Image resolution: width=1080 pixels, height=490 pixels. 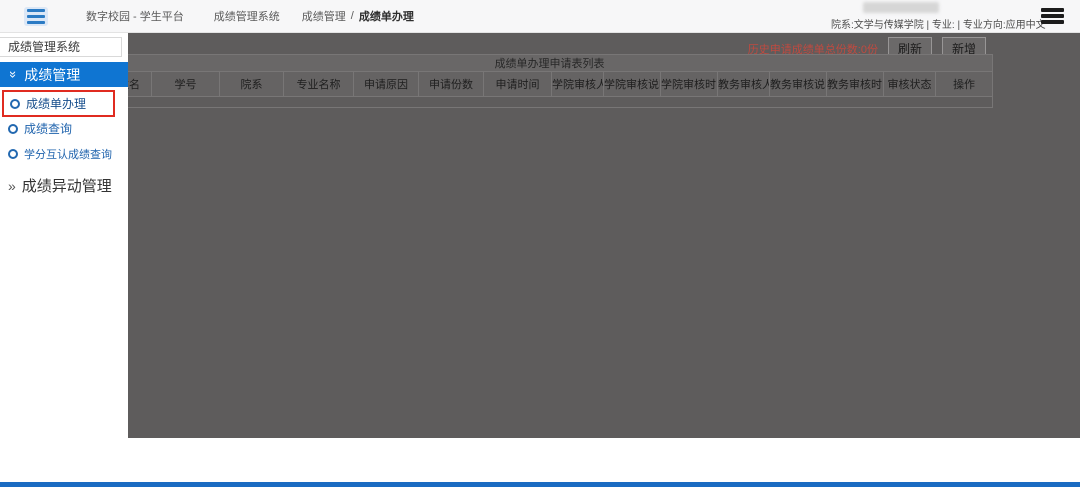 What do you see at coordinates (901, 7) in the screenshot?
I see `user-name-redacted` at bounding box center [901, 7].